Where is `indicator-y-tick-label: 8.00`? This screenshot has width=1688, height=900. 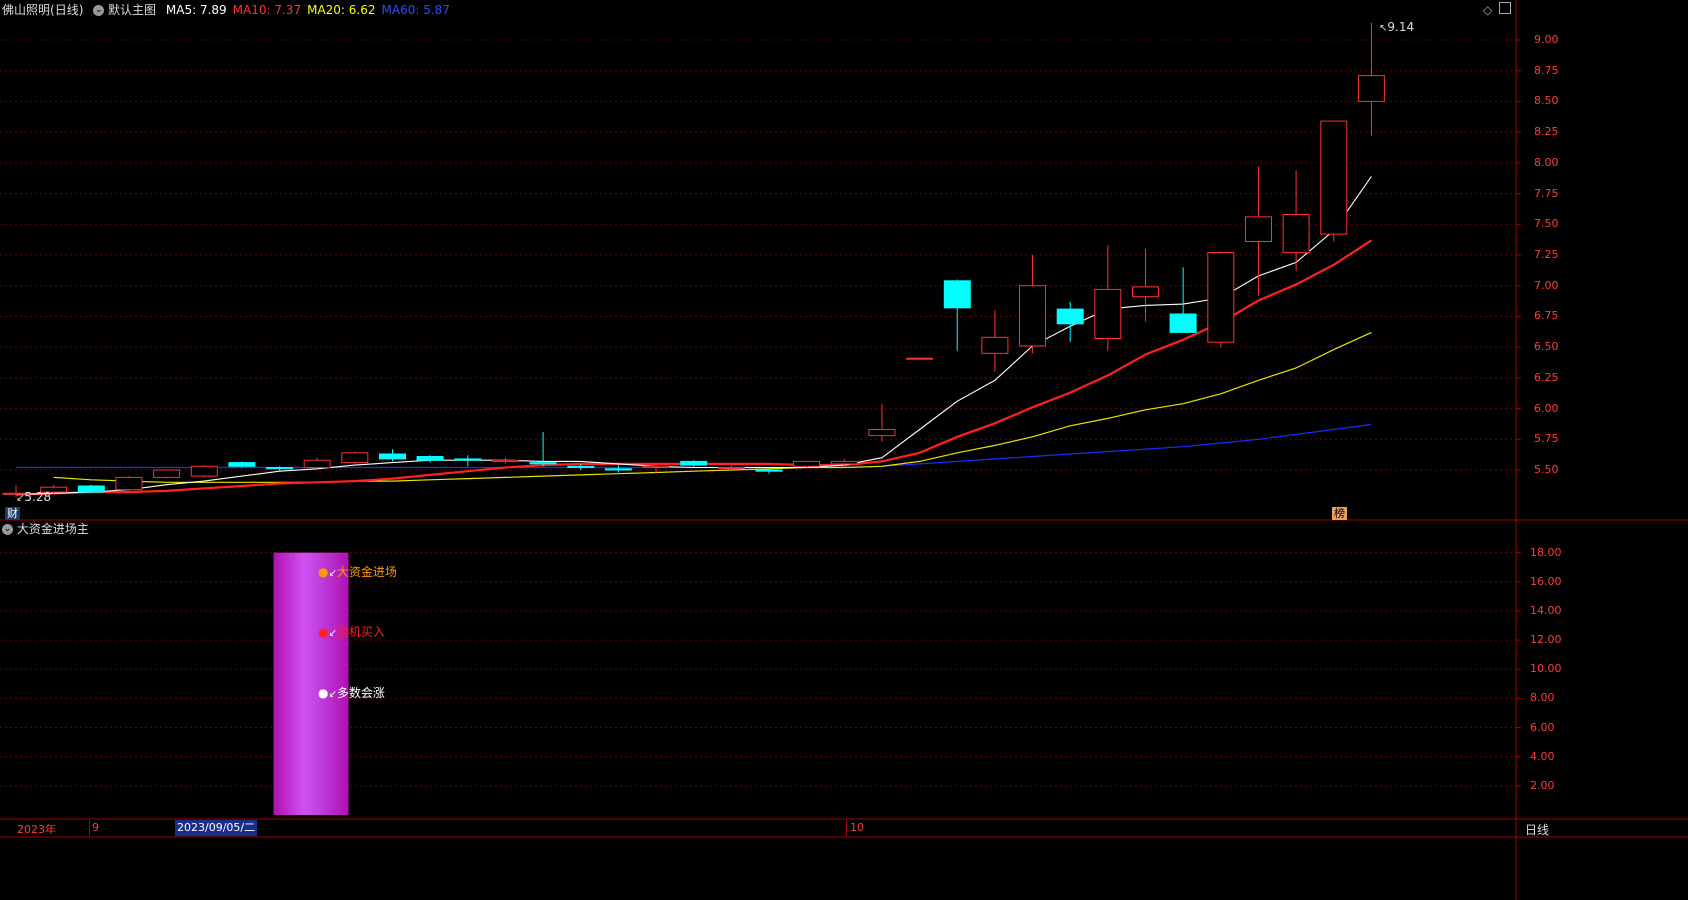 indicator-y-tick-label: 8.00 is located at coordinates (1542, 698).